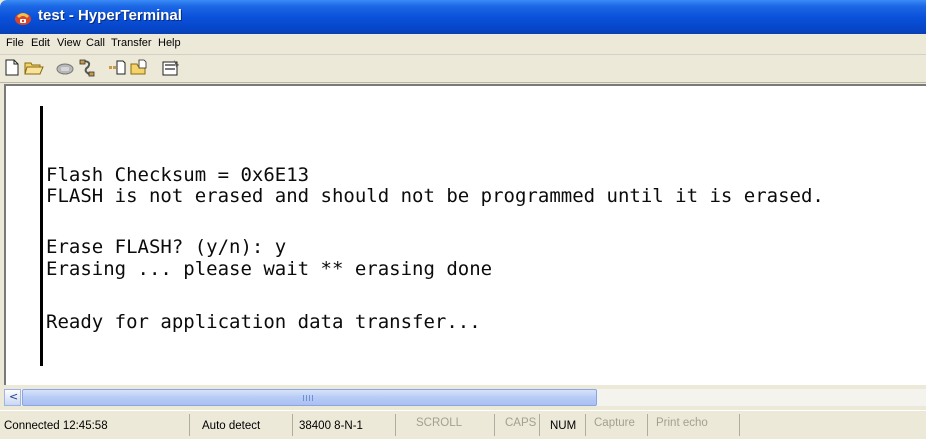 The width and height of the screenshot is (926, 439). Describe the element at coordinates (463, 69) in the screenshot. I see `toolbar` at that location.